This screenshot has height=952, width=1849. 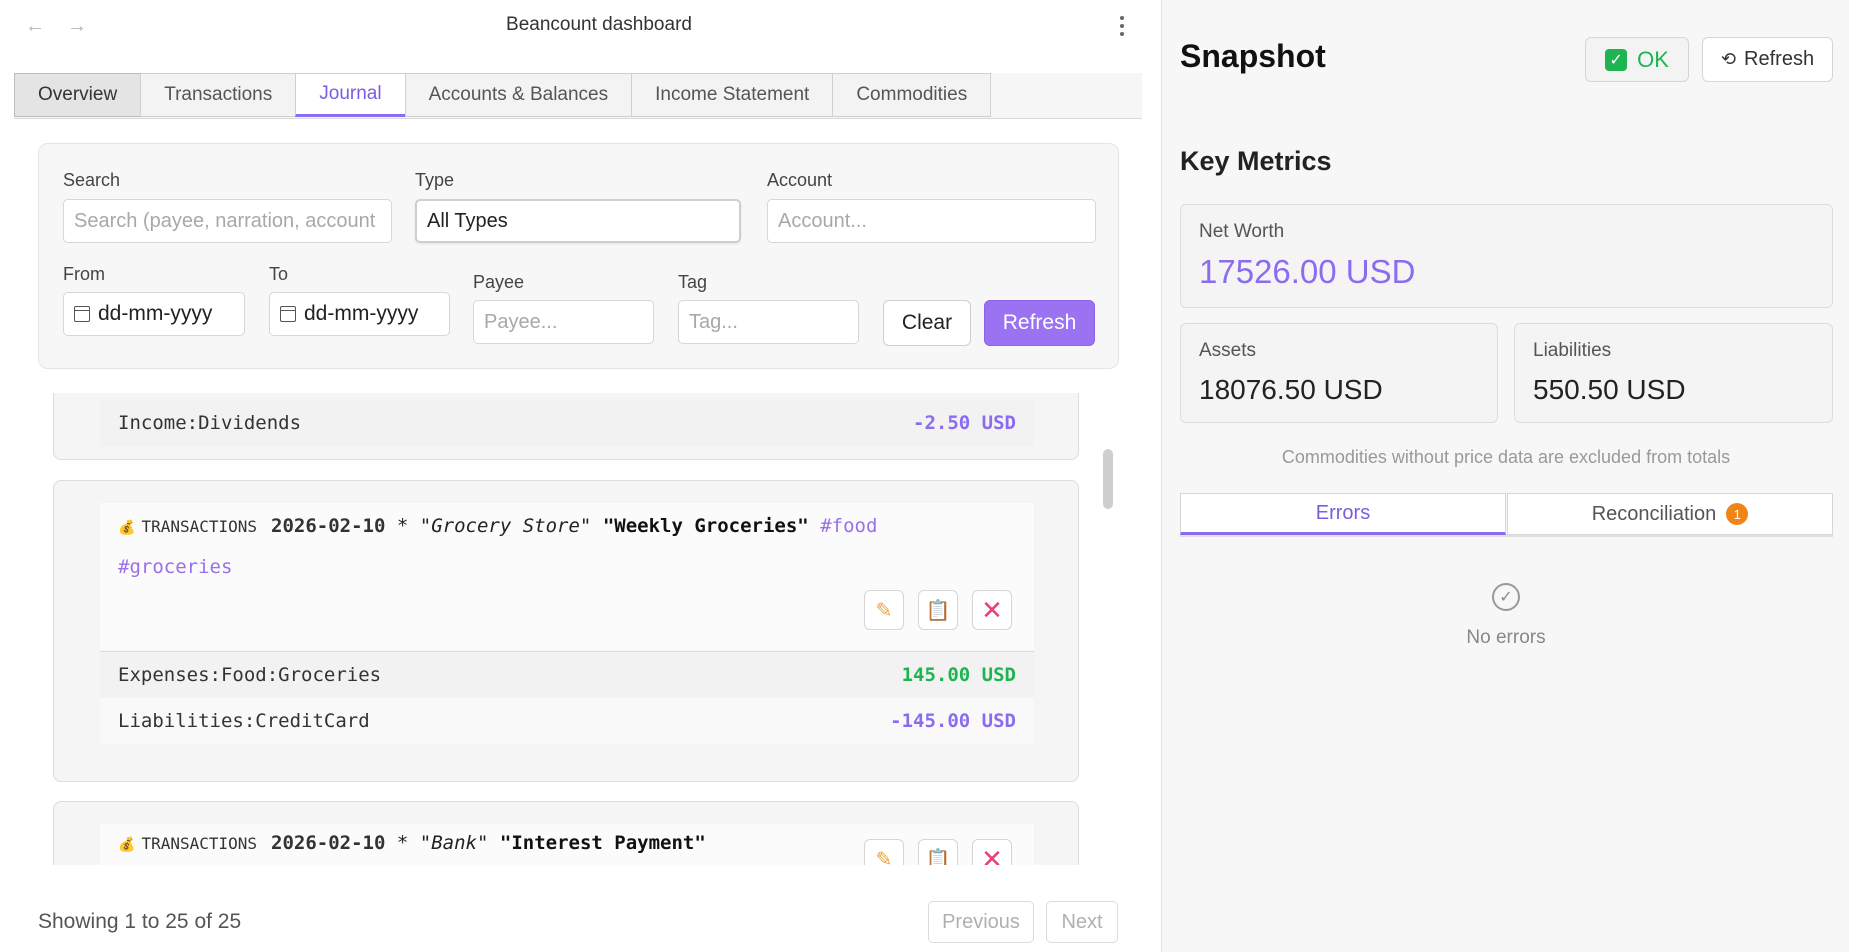 What do you see at coordinates (1737, 514) in the screenshot?
I see `reconciliation-badge: 1` at bounding box center [1737, 514].